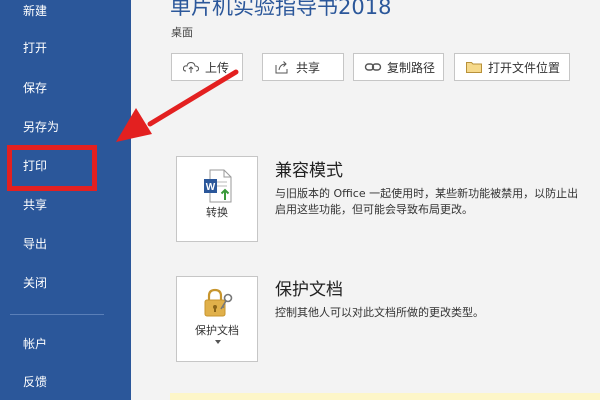 This screenshot has height=400, width=600. I want to click on copy-path-button: 复制路径, so click(398, 67).